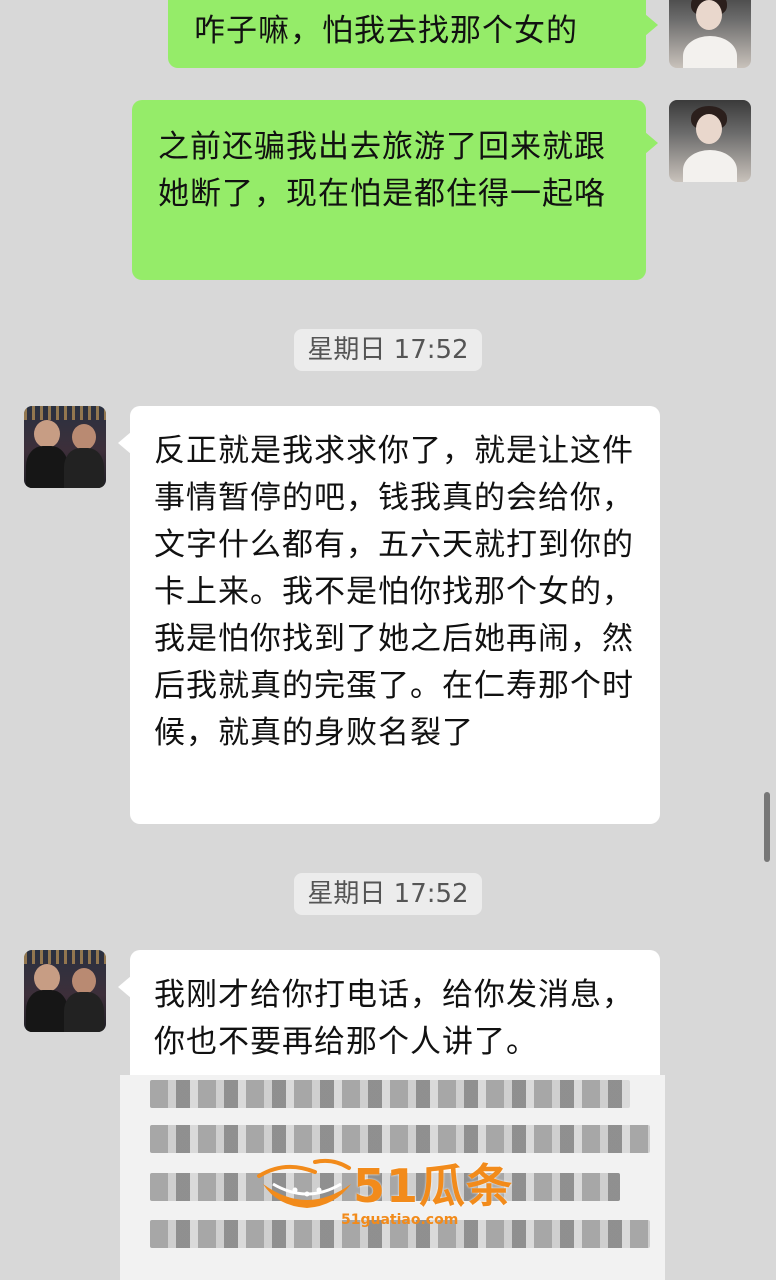 This screenshot has width=776, height=1280. I want to click on message-bubble-outgoing: 之前还骗我出去旅游了回来就跟她断了，现在怕是都住得一起咯, so click(389, 190).